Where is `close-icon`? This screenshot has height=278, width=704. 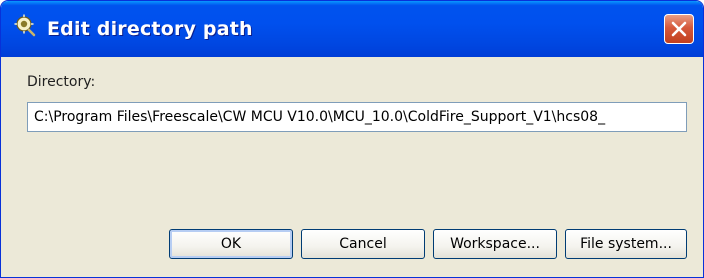 close-icon is located at coordinates (679, 29).